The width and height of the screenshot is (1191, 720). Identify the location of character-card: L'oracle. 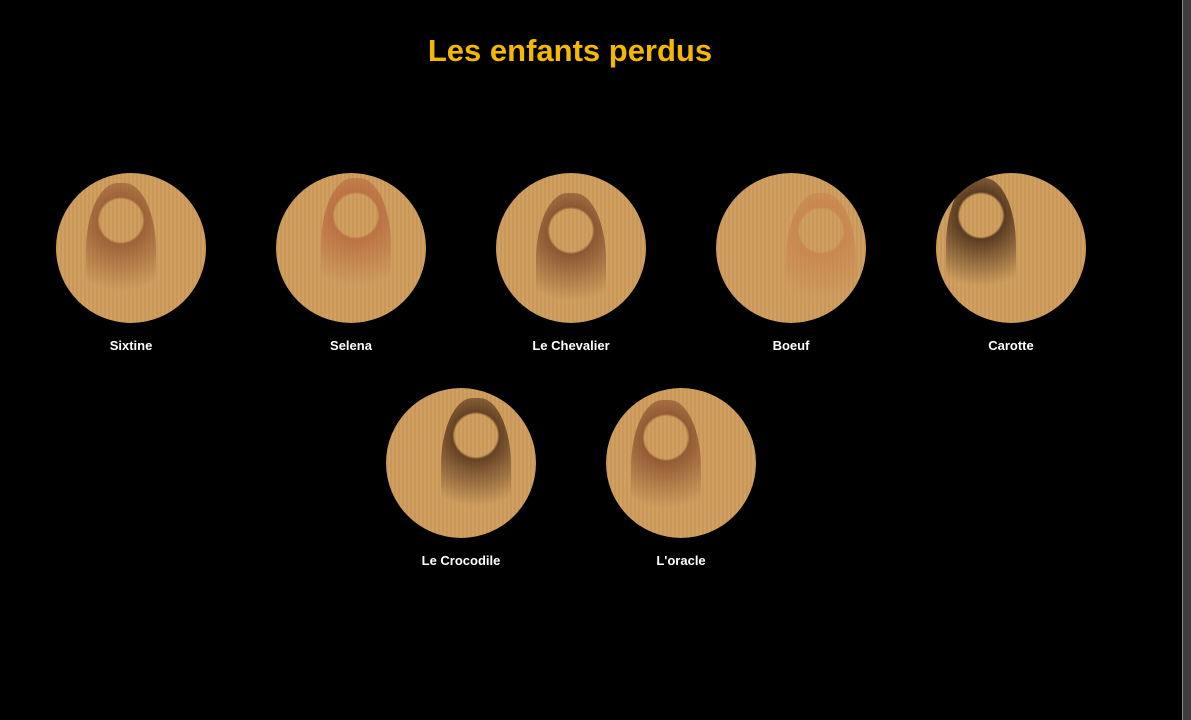
(681, 478).